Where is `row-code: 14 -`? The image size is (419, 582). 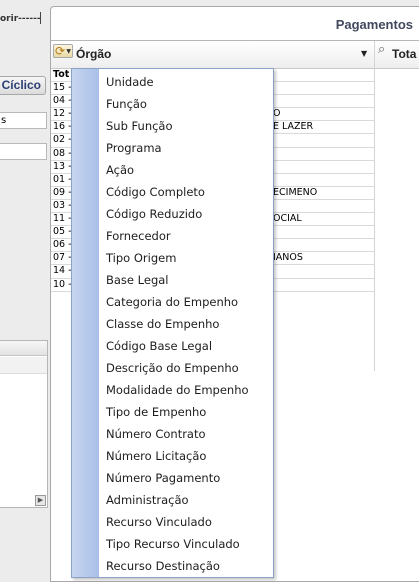 row-code: 14 - is located at coordinates (62, 271).